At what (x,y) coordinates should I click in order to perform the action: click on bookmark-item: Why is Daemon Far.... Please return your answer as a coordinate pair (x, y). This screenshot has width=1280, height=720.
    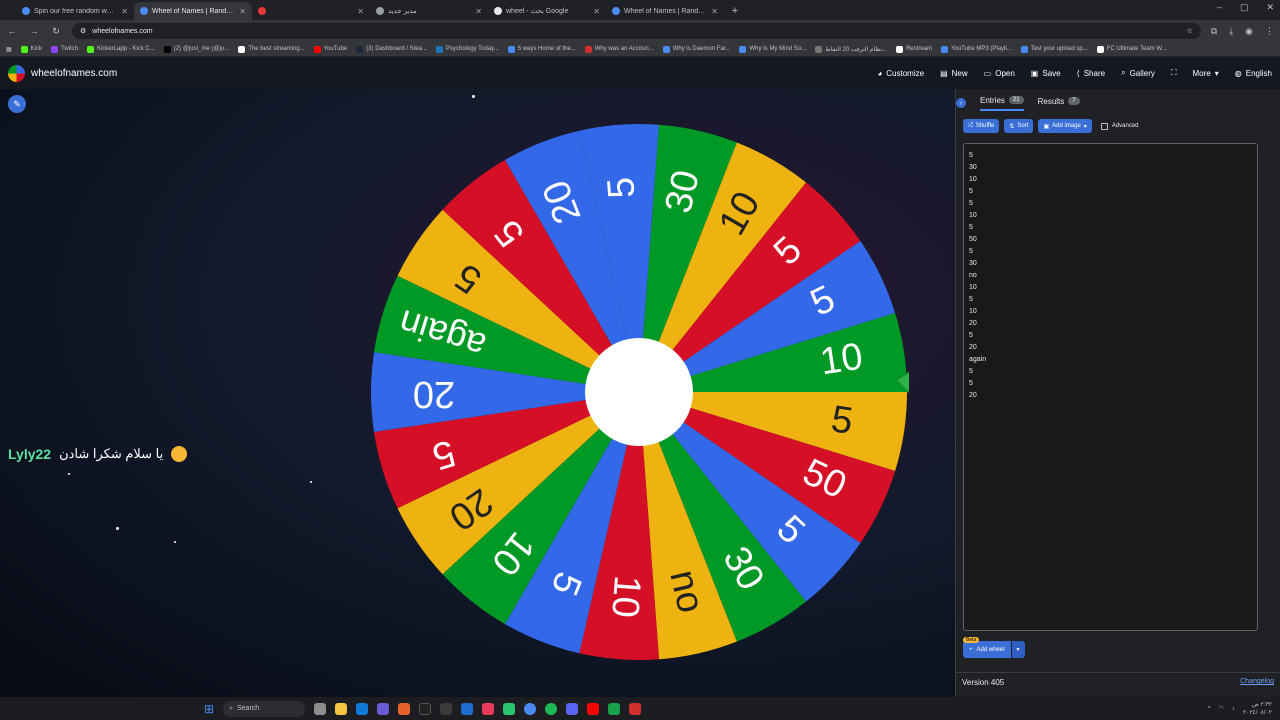
    Looking at the image, I should click on (696, 49).